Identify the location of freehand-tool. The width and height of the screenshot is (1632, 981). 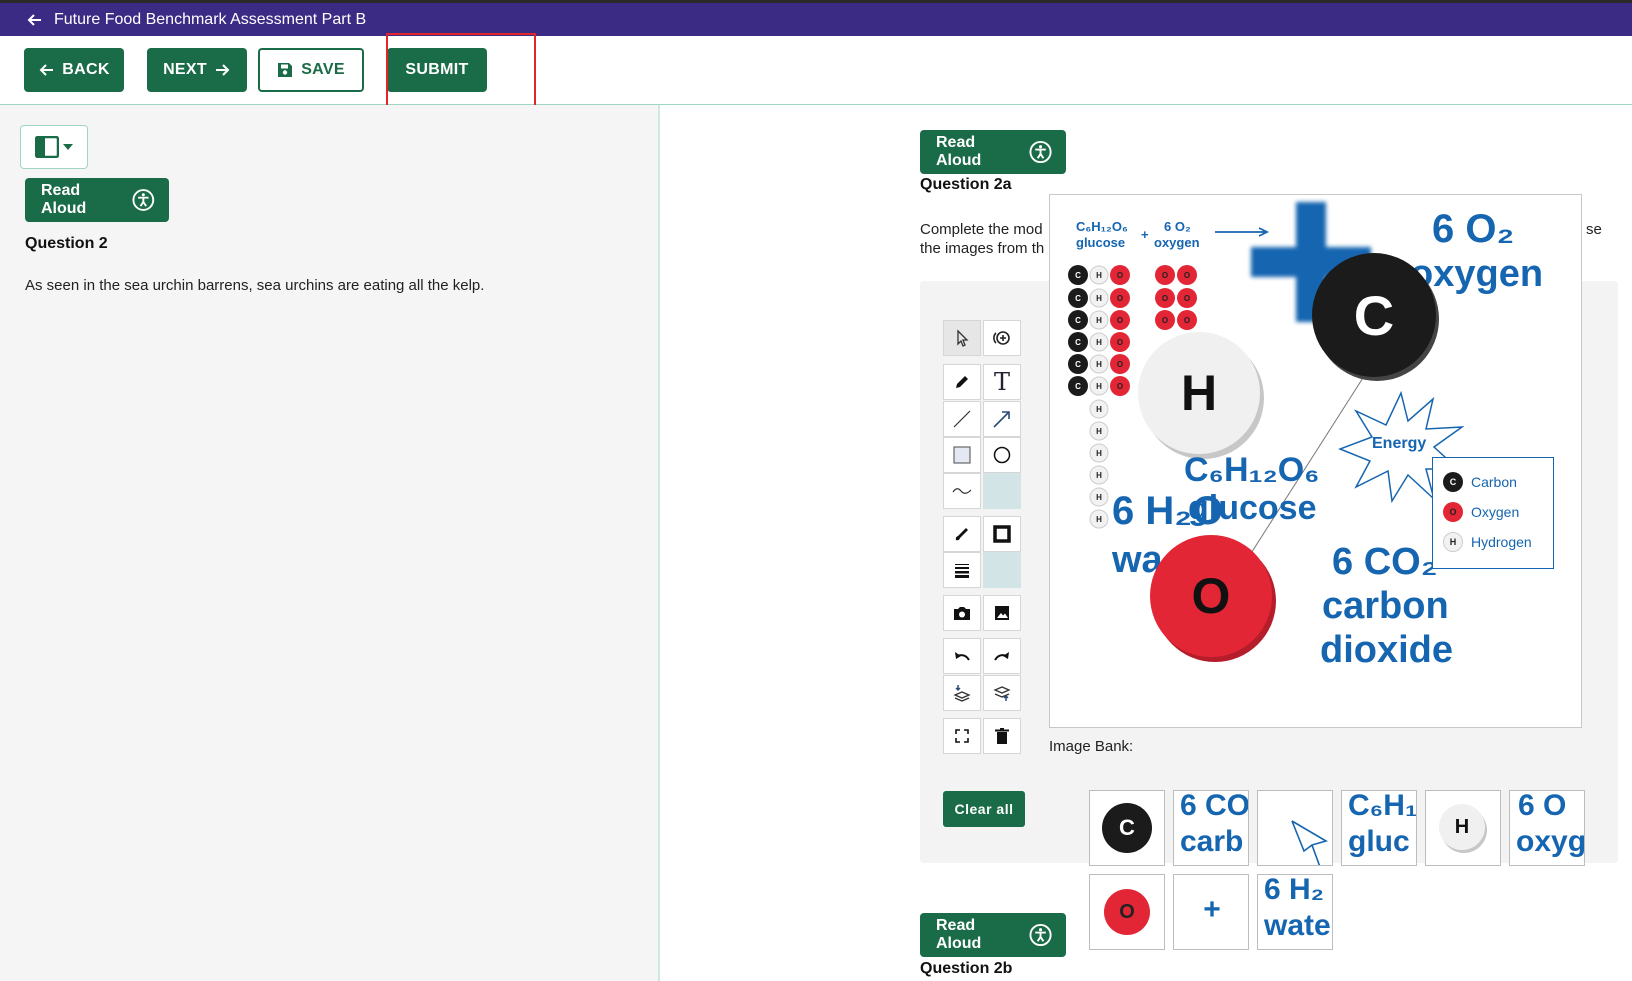
(962, 491).